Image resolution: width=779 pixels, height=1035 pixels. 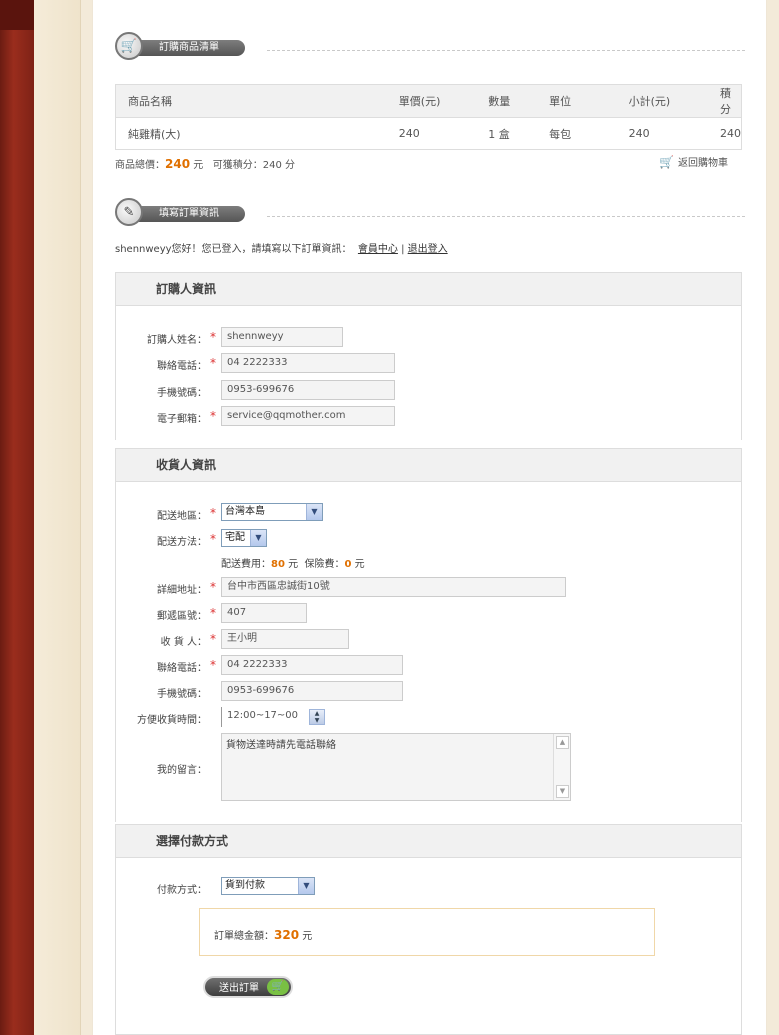 What do you see at coordinates (428, 249) in the screenshot?
I see `logout-link: 退出登入` at bounding box center [428, 249].